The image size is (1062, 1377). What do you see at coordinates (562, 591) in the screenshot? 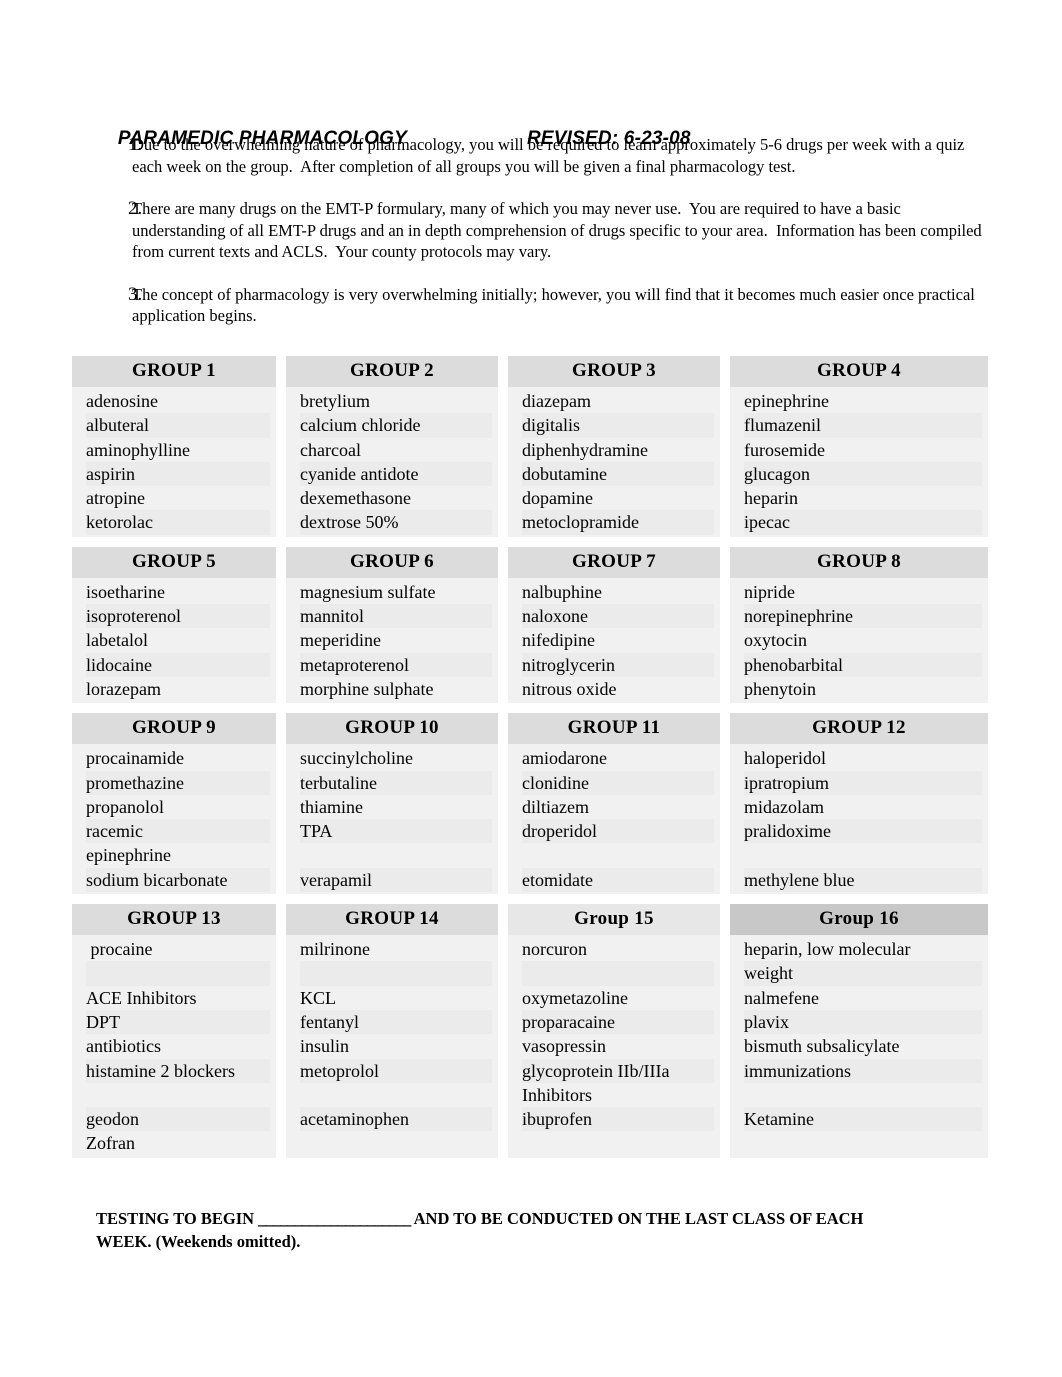
I see `drug-list-item: nalbuphine` at bounding box center [562, 591].